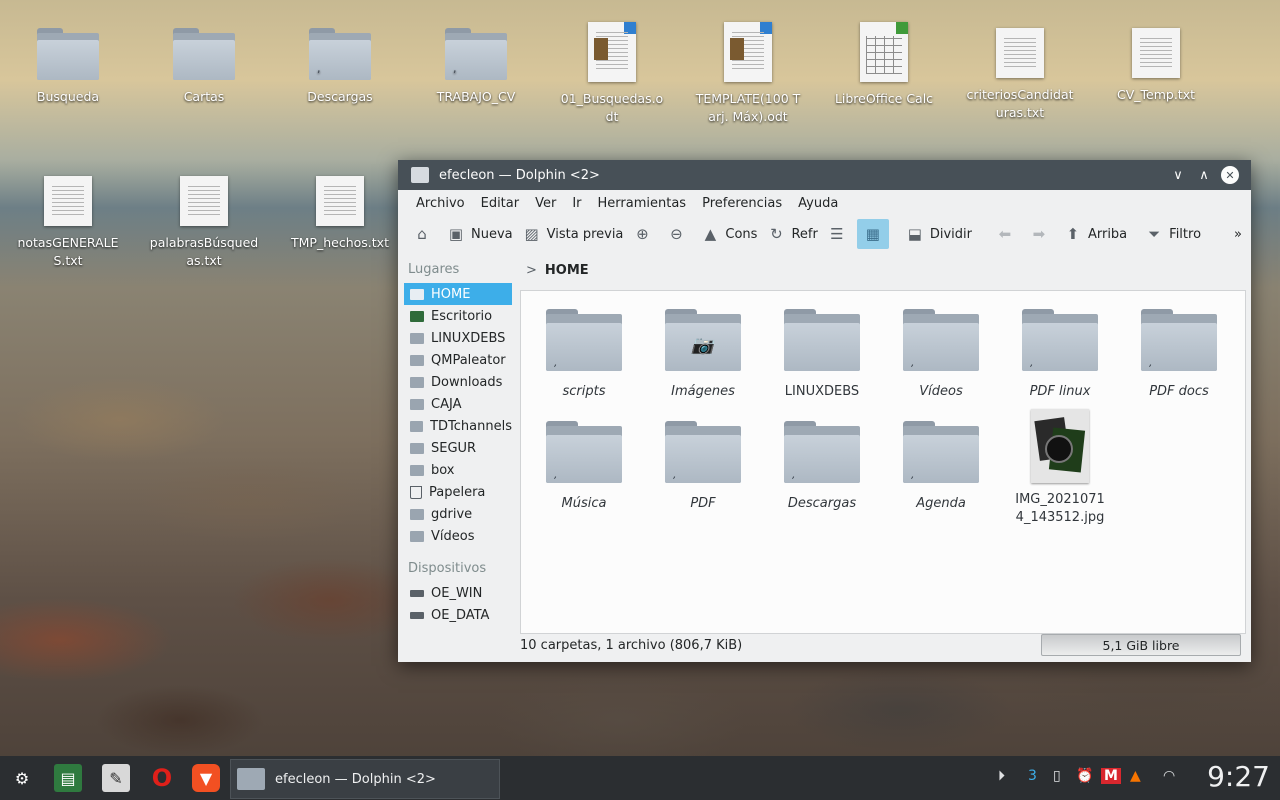  What do you see at coordinates (340, 214) in the screenshot?
I see `desktop-icon-tmp-hechos: TMP_hechos.txt` at bounding box center [340, 214].